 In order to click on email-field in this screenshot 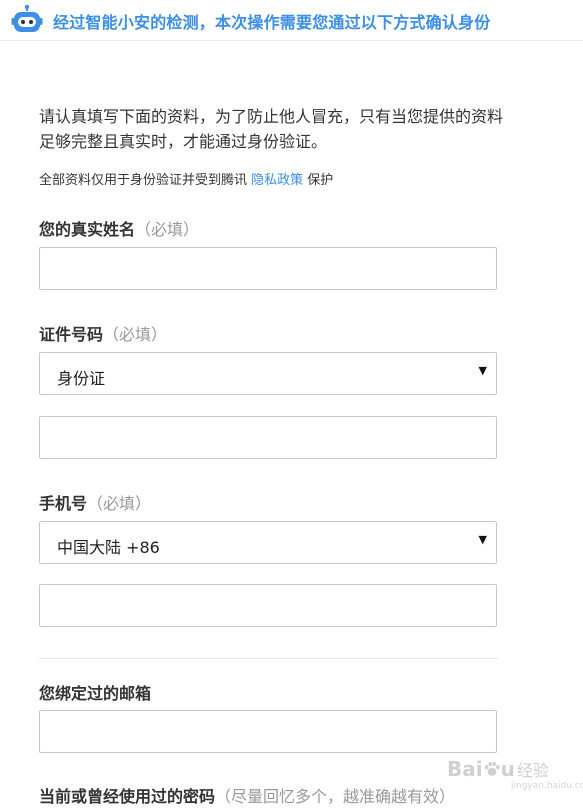, I will do `click(268, 731)`.